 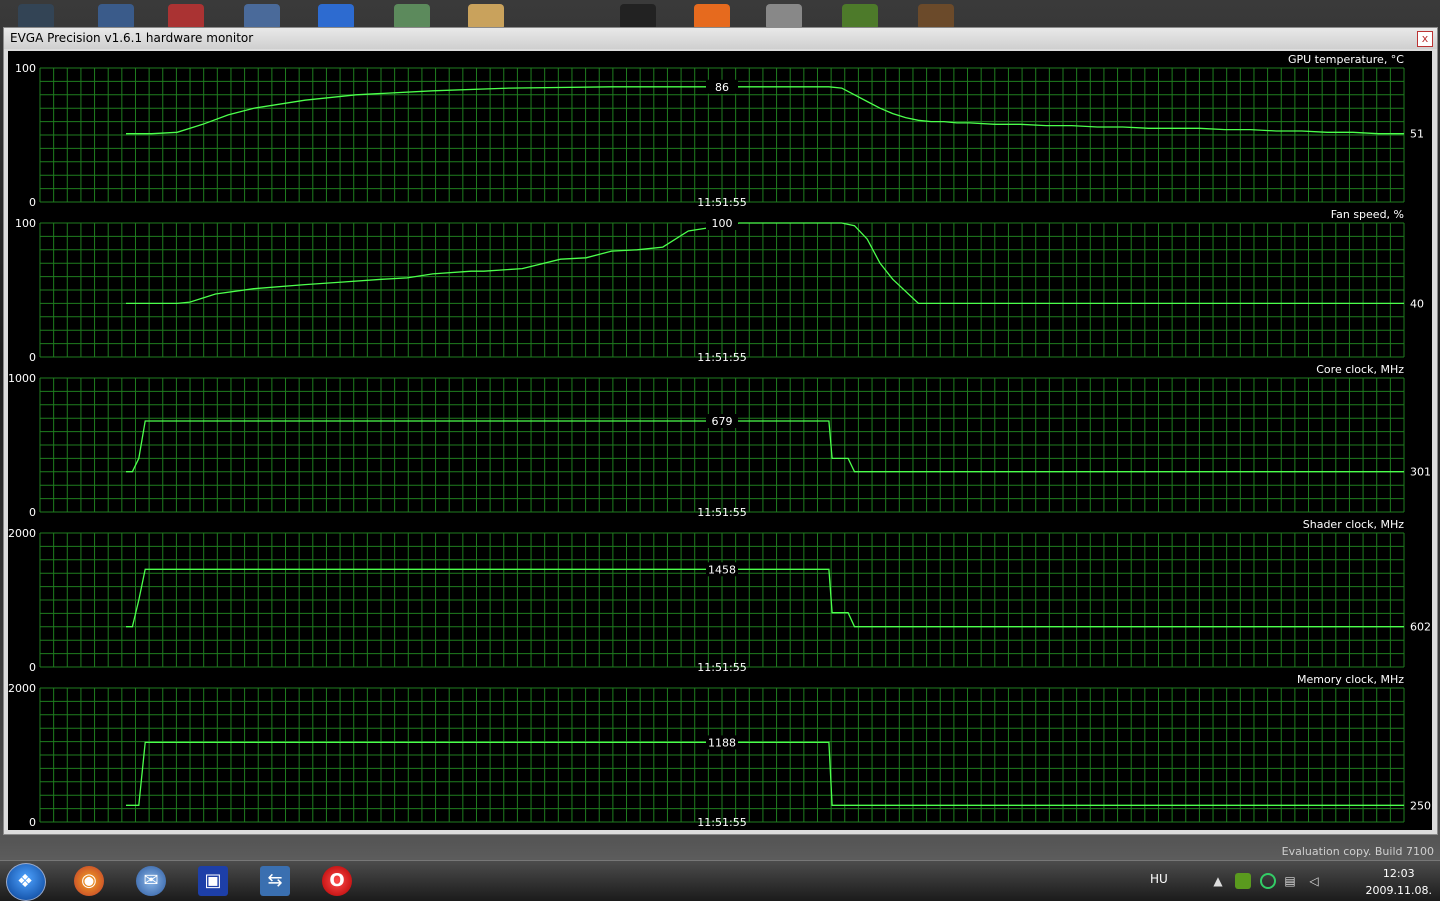 I want to click on graph-title: GPU temperature, °C, so click(x=1346, y=59).